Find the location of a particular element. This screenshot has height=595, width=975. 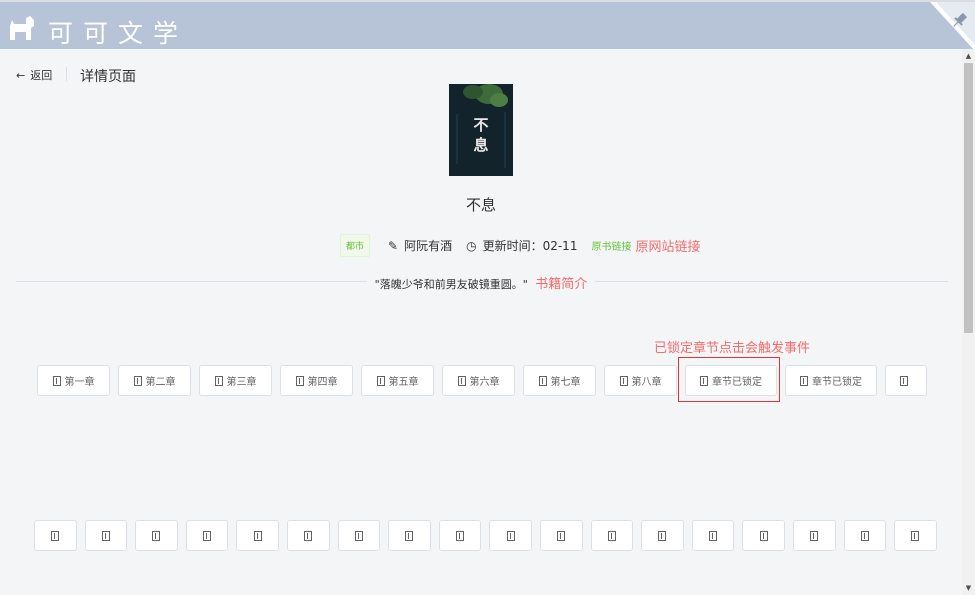

chapter-button: 第四章 is located at coordinates (316, 380).